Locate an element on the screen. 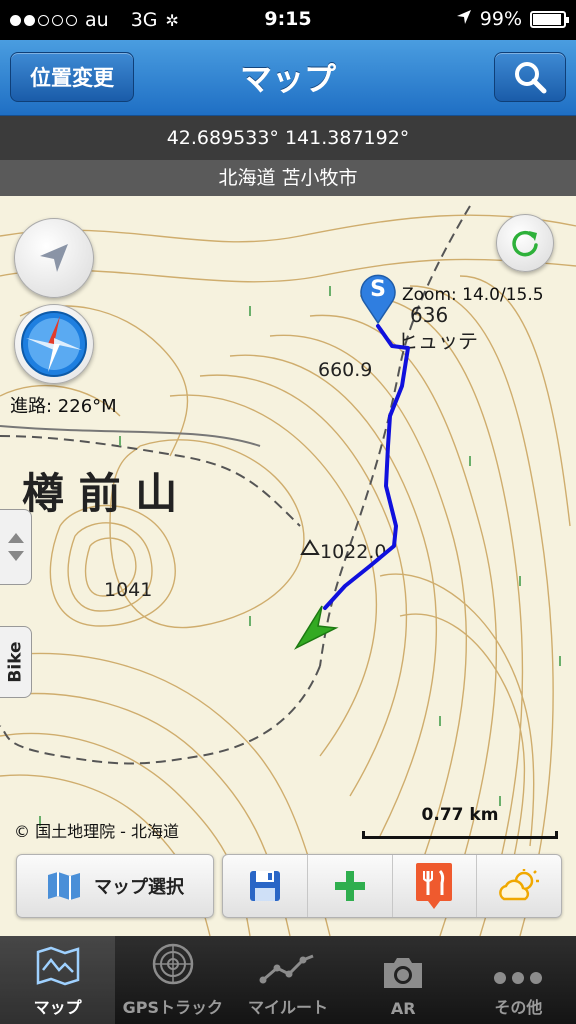  tab-ar-label: AR is located at coordinates (403, 1008).